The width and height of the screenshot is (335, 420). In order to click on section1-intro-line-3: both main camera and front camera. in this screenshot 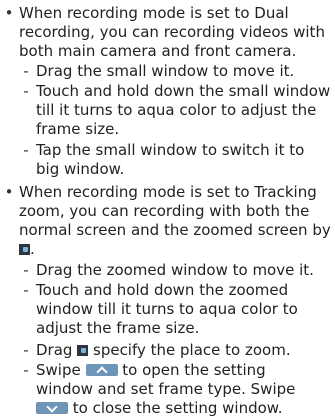, I will do `click(158, 51)`.